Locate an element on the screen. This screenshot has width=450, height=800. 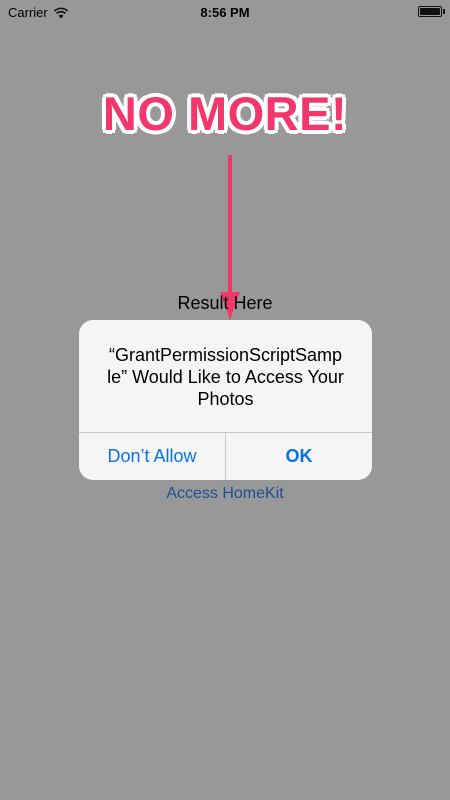
dont-allow-button: Don’t Allow is located at coordinates (152, 456).